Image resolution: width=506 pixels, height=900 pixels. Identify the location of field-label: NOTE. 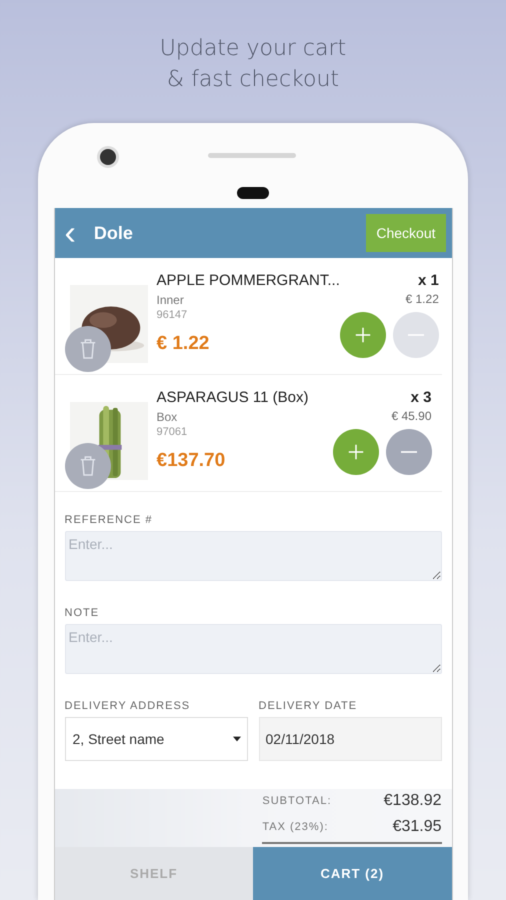
(82, 613).